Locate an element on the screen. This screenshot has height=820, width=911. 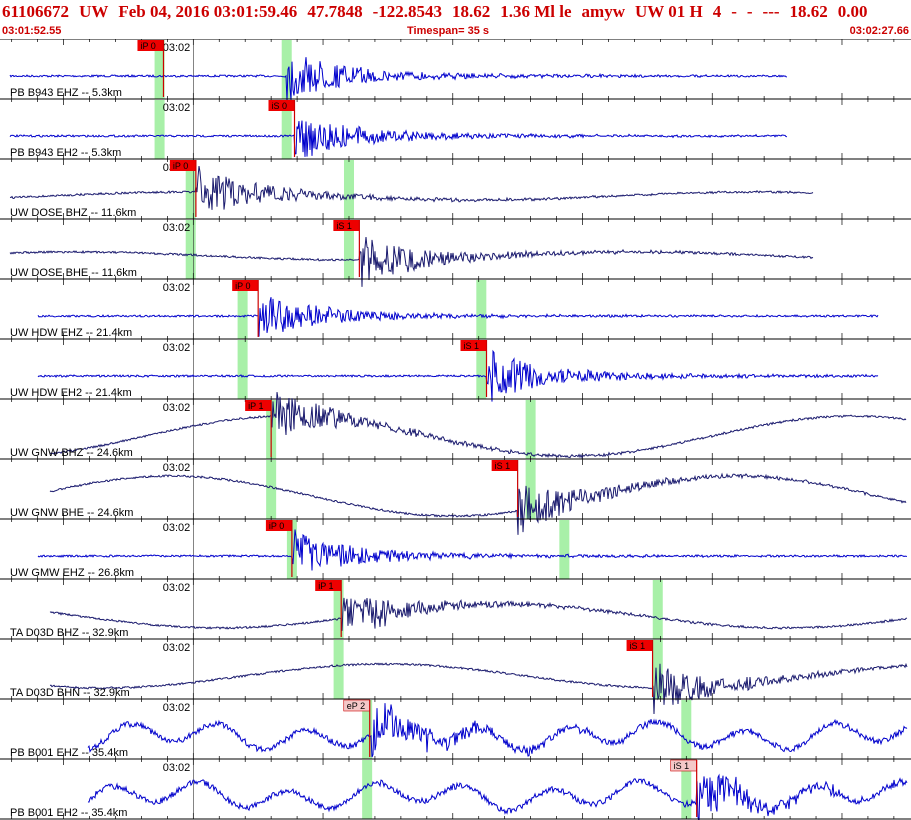
station-label: TA D03D BHN -- 32.9km is located at coordinates (70, 693).